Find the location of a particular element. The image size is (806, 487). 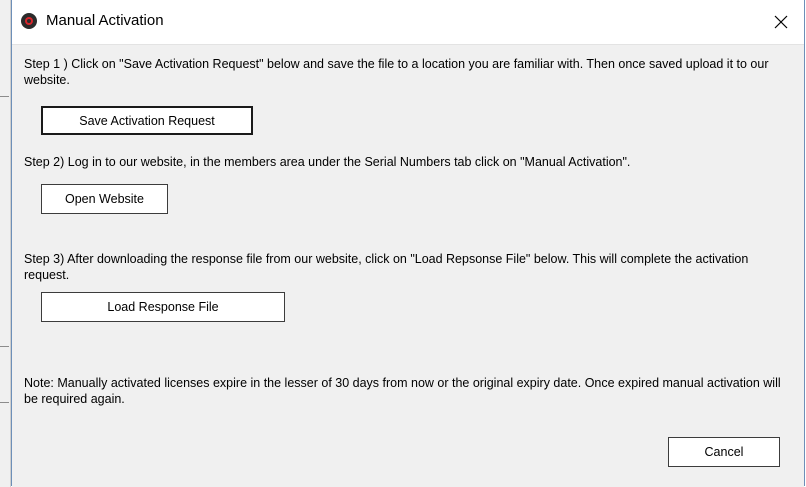

cancel-button: Cancel is located at coordinates (724, 452).